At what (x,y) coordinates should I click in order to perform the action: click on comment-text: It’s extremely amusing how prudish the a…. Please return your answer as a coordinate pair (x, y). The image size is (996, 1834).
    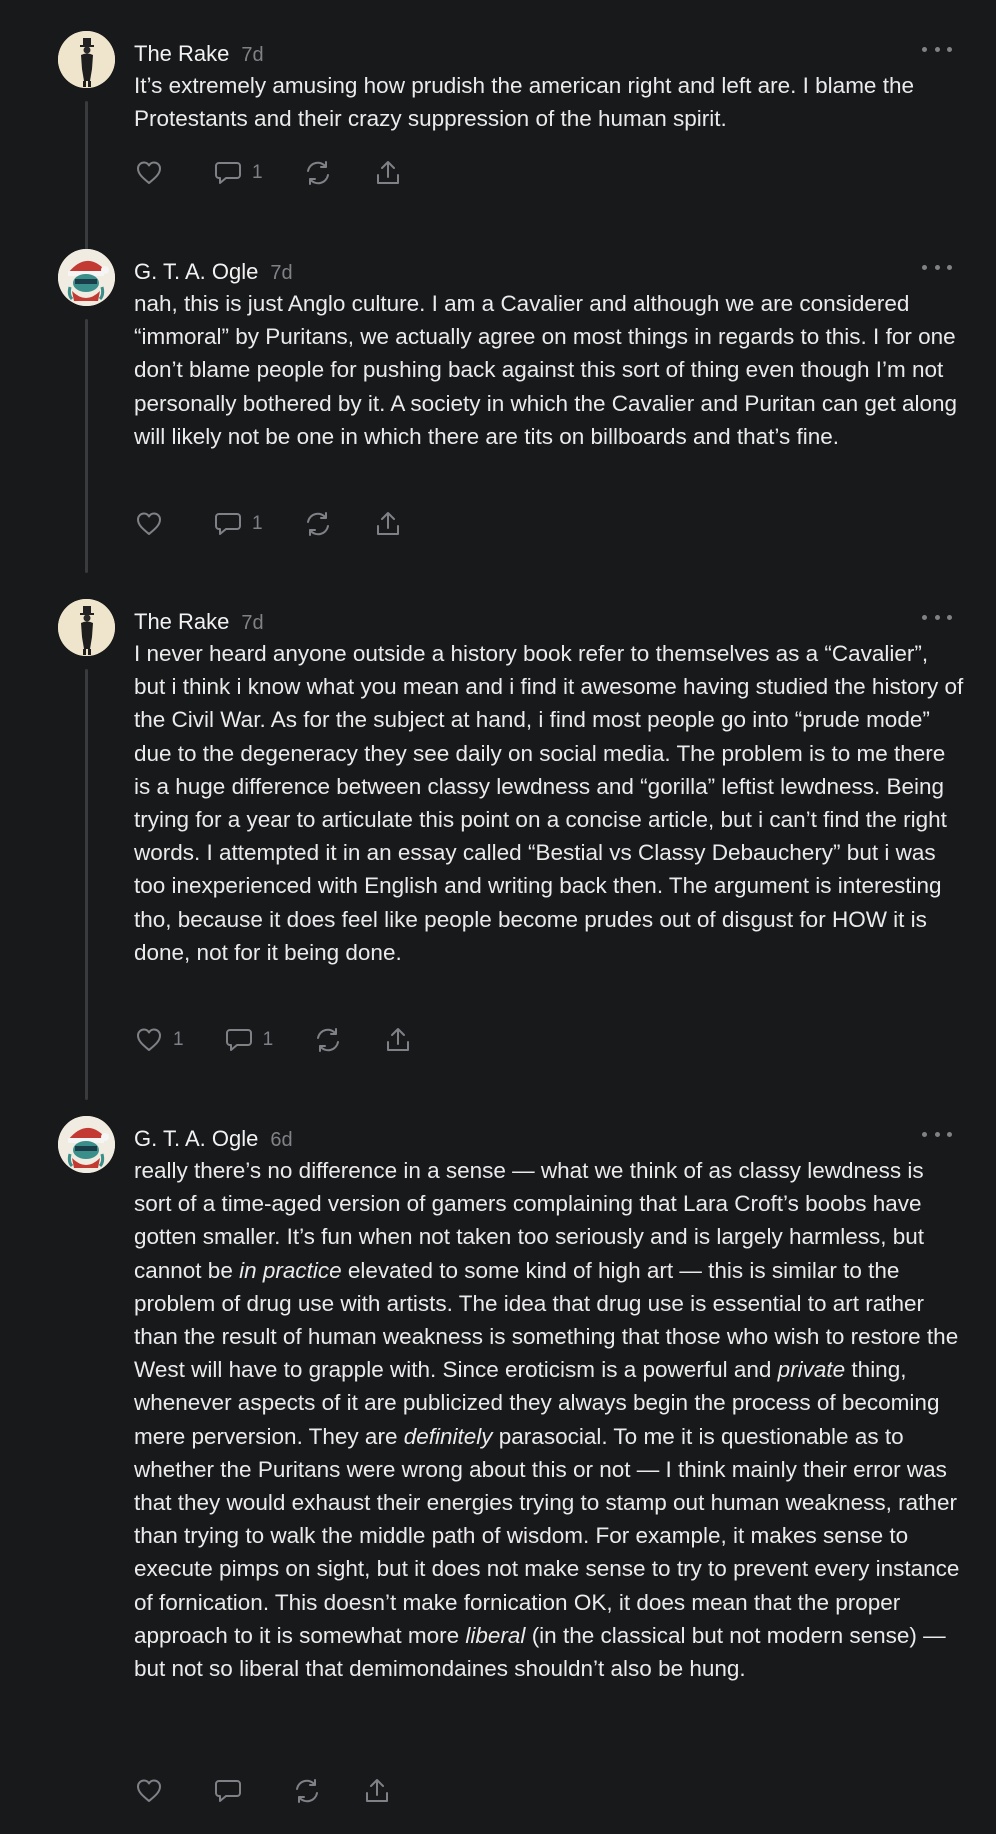
    Looking at the image, I should click on (524, 102).